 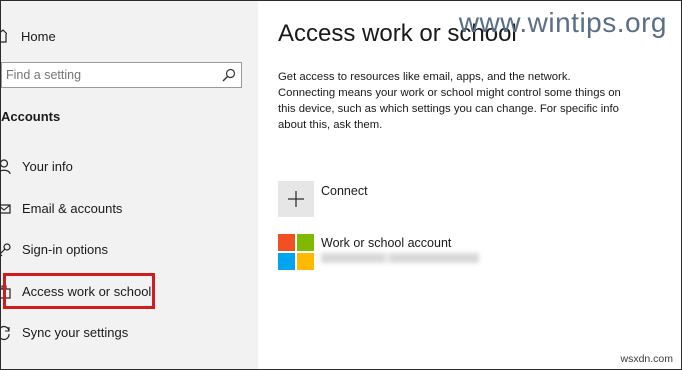 I want to click on sidebar-item-sync-settings: Sync your settings, so click(x=126, y=333).